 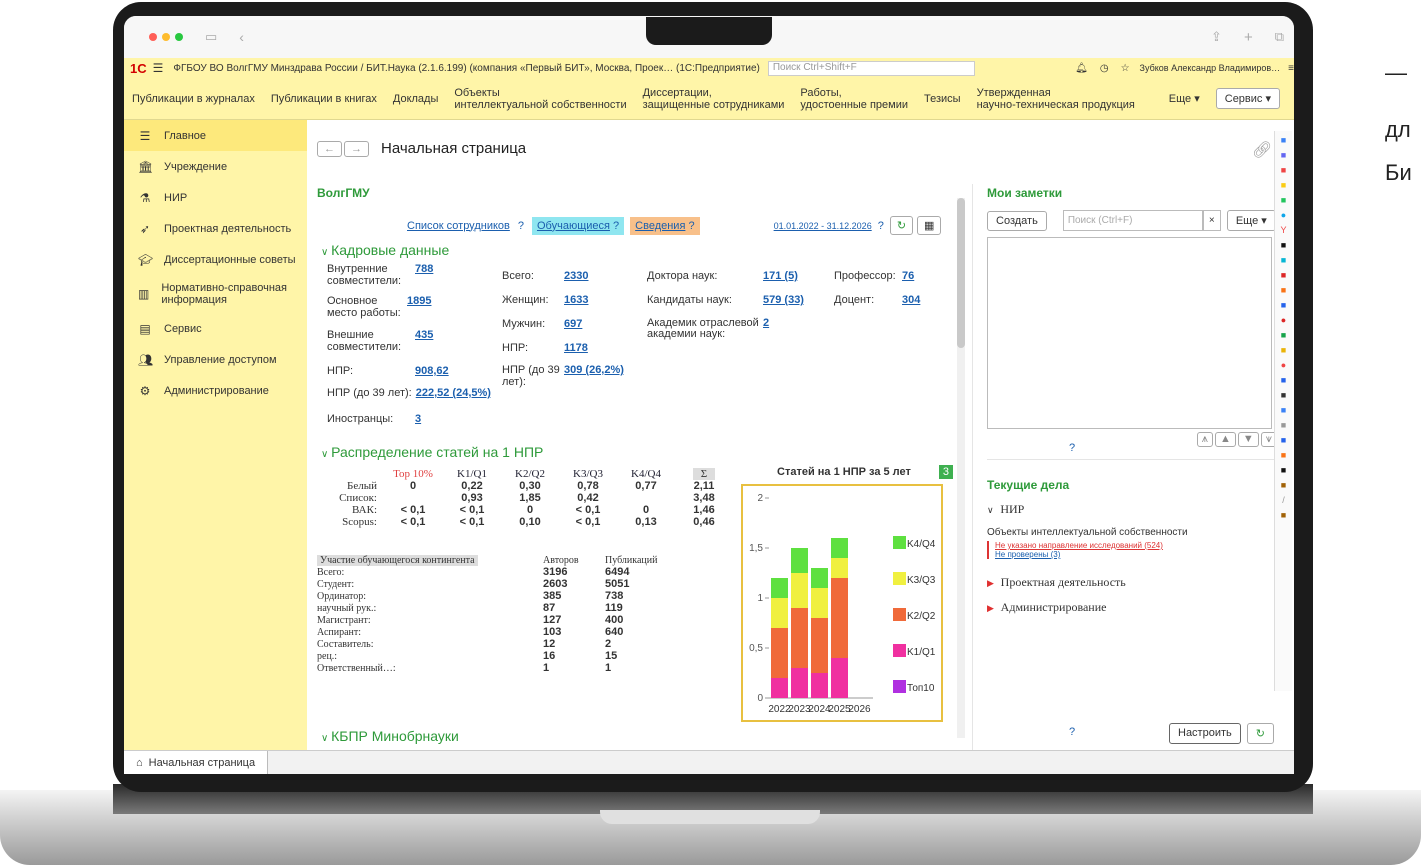 I want to click on kadr-value: 1178, so click(x=576, y=353).